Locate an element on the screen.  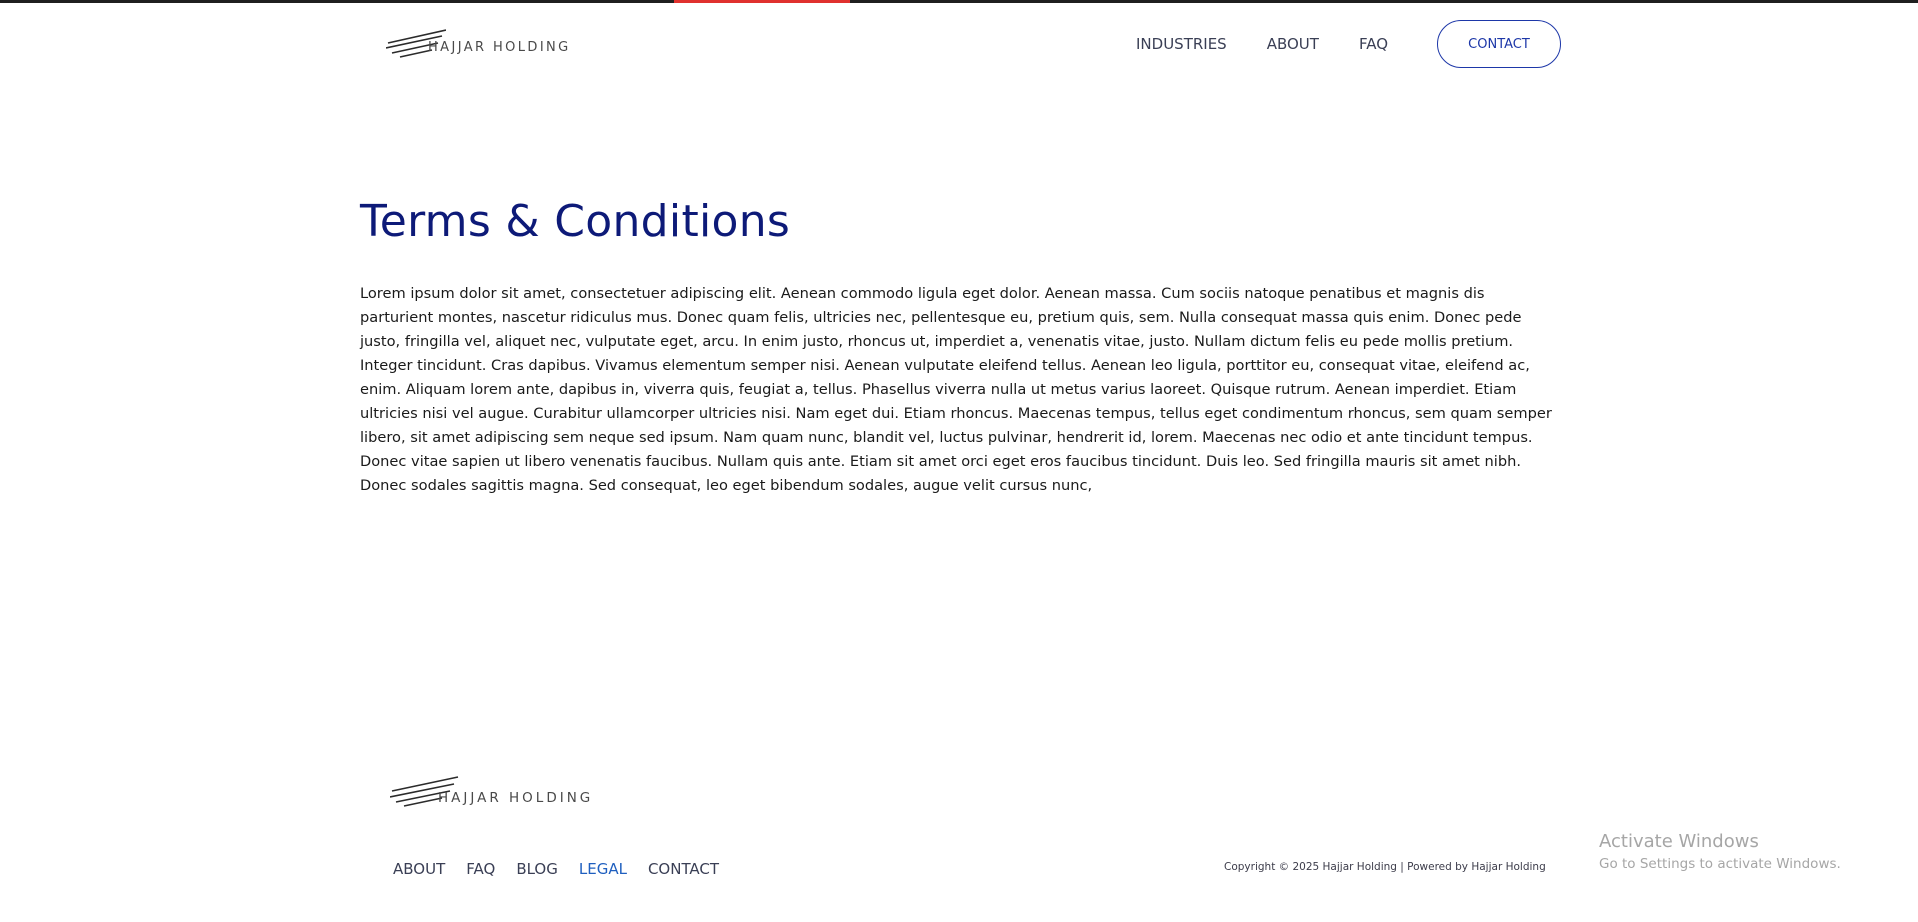
nav-about: ABOUT is located at coordinates (1293, 44).